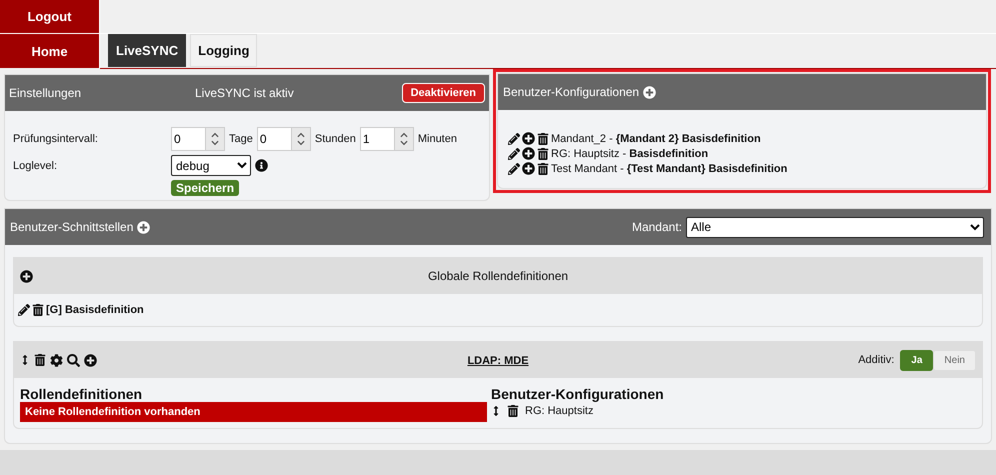 The width and height of the screenshot is (996, 475). Describe the element at coordinates (72, 227) in the screenshot. I see `panel-title: Benutzer-Schnittstellen` at that location.